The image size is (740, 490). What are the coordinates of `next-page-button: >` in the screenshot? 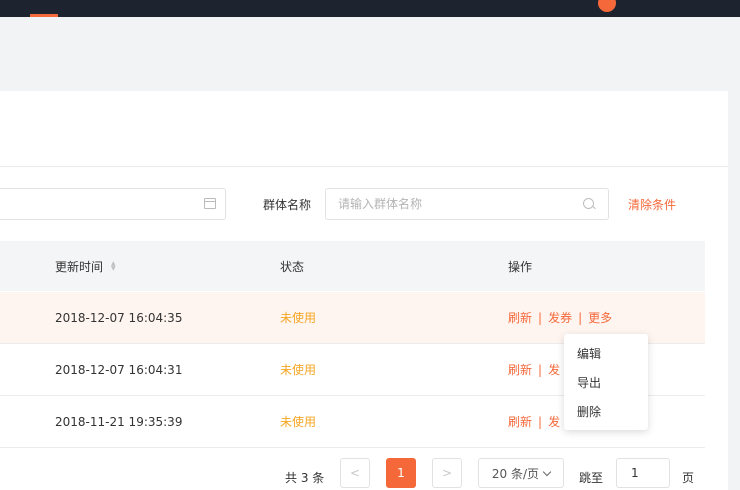 It's located at (447, 473).